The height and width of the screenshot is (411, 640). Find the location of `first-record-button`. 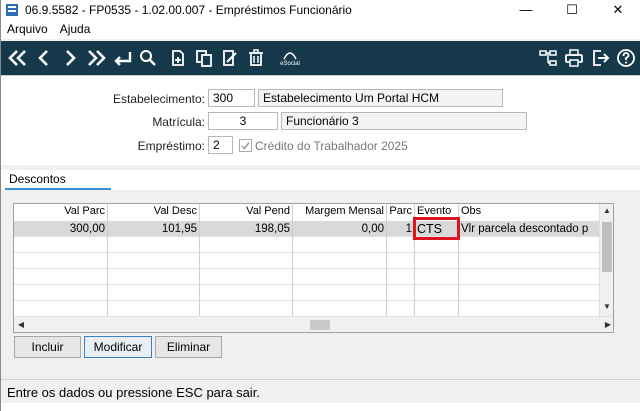

first-record-button is located at coordinates (18, 58).